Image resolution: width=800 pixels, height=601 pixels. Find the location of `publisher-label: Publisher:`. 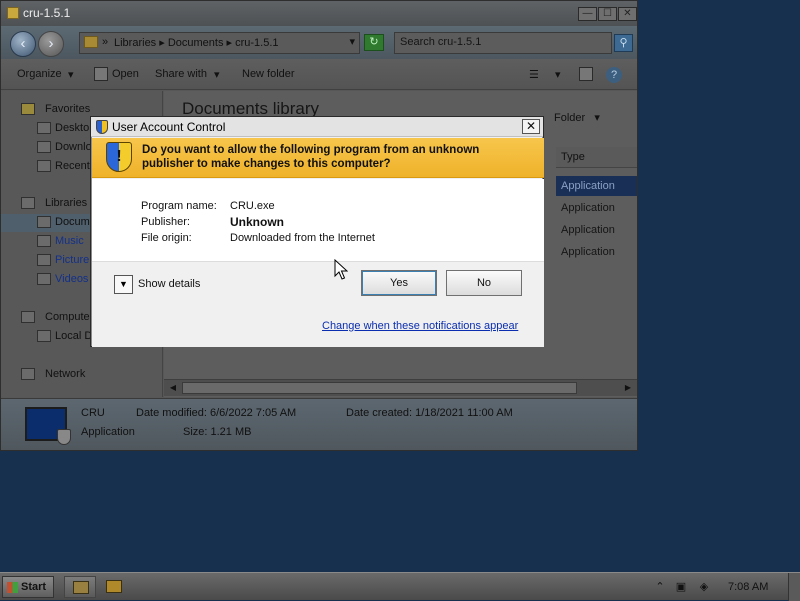

publisher-label: Publisher: is located at coordinates (165, 222).